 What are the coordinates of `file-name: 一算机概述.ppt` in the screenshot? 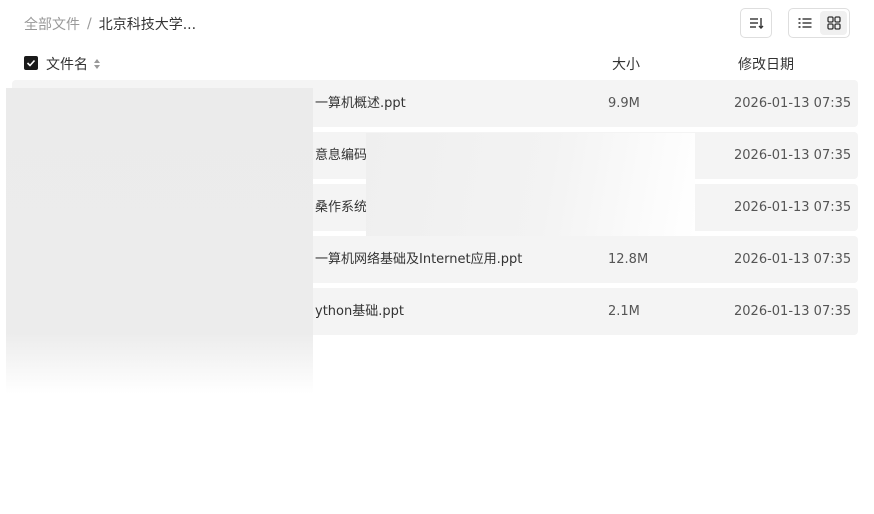 It's located at (360, 103).